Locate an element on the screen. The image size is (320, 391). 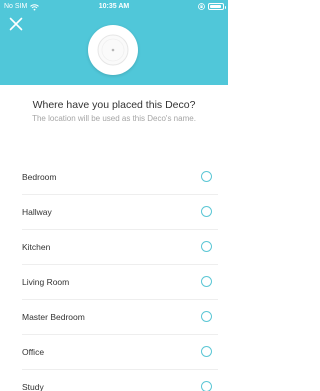
location-label: Kitchen is located at coordinates (36, 247).